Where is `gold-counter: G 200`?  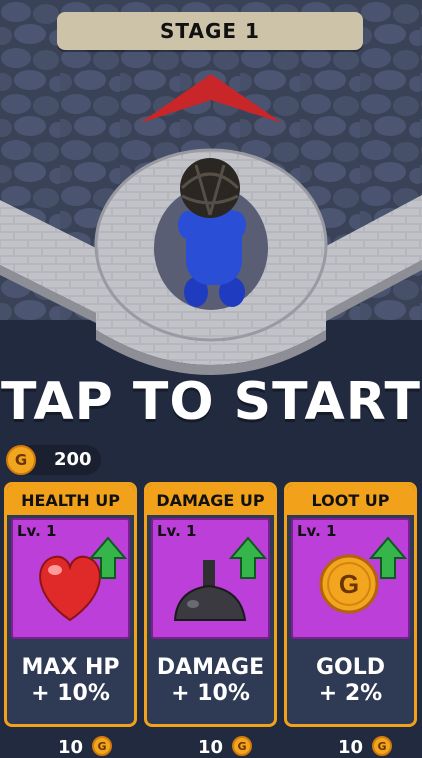
gold-counter: G 200 is located at coordinates (53, 460).